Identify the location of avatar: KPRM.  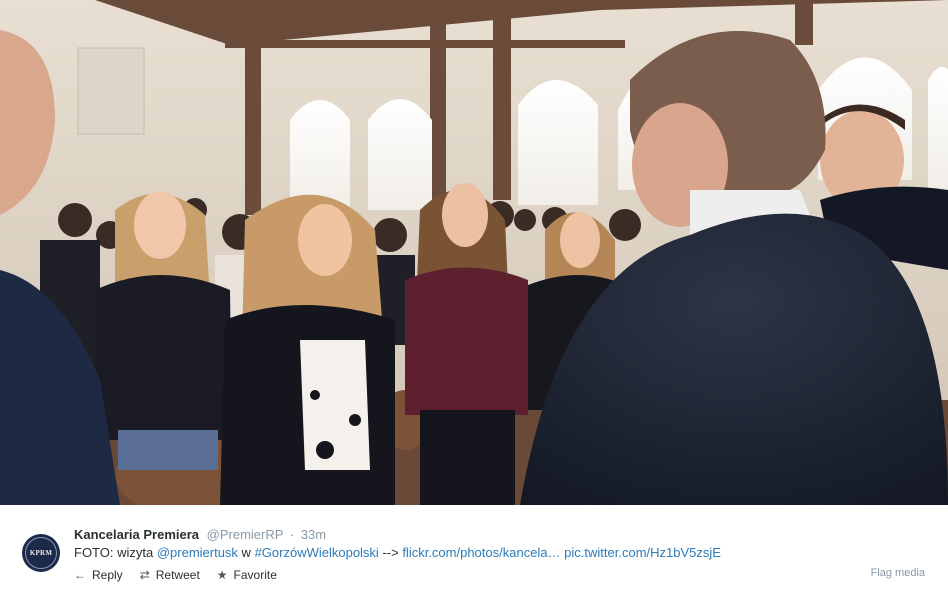
(41, 553).